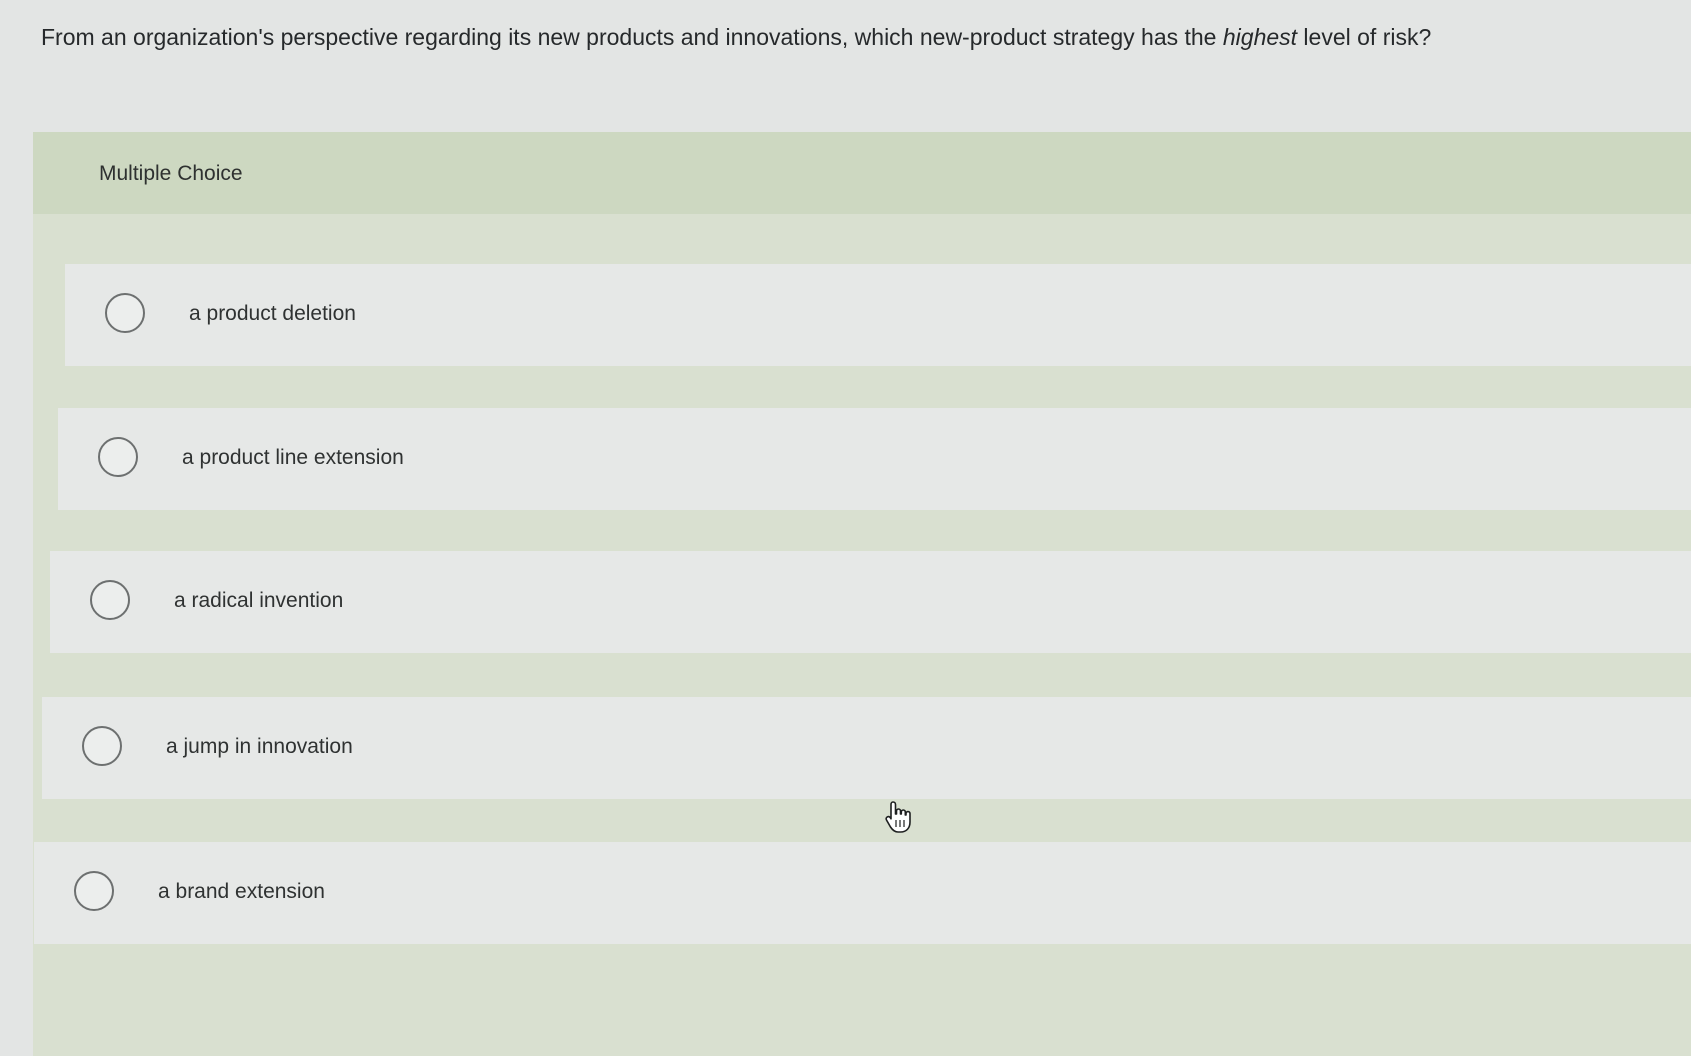 Image resolution: width=1691 pixels, height=1056 pixels. What do you see at coordinates (171, 173) in the screenshot?
I see `multiple-choice-label: Multiple Choice` at bounding box center [171, 173].